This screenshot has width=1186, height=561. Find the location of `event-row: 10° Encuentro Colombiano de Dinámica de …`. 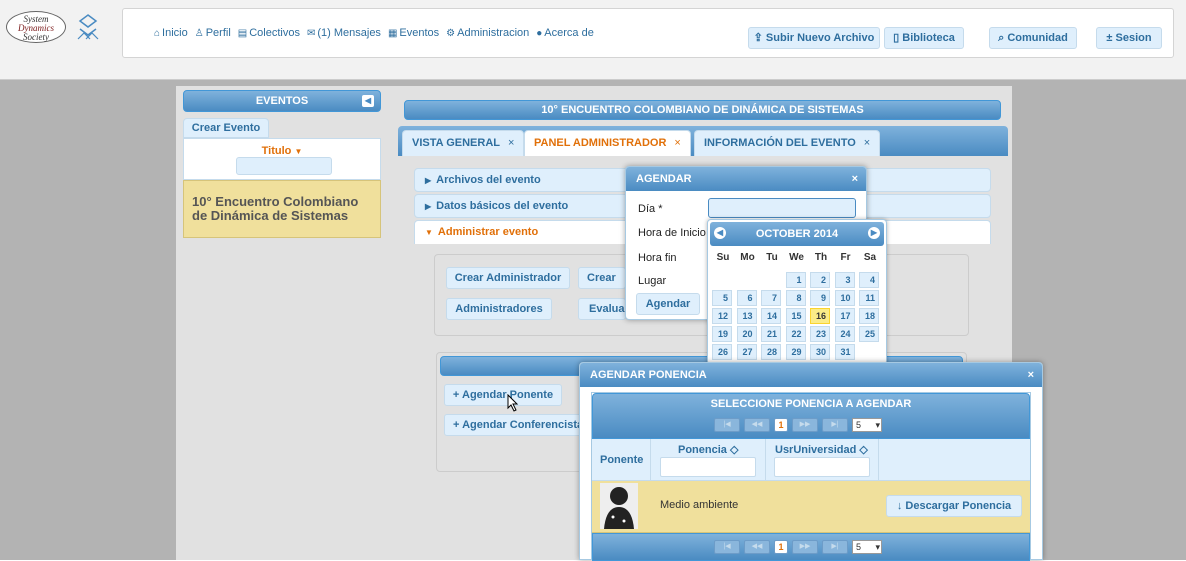

event-row: 10° Encuentro Colombiano de Dinámica de … is located at coordinates (282, 209).